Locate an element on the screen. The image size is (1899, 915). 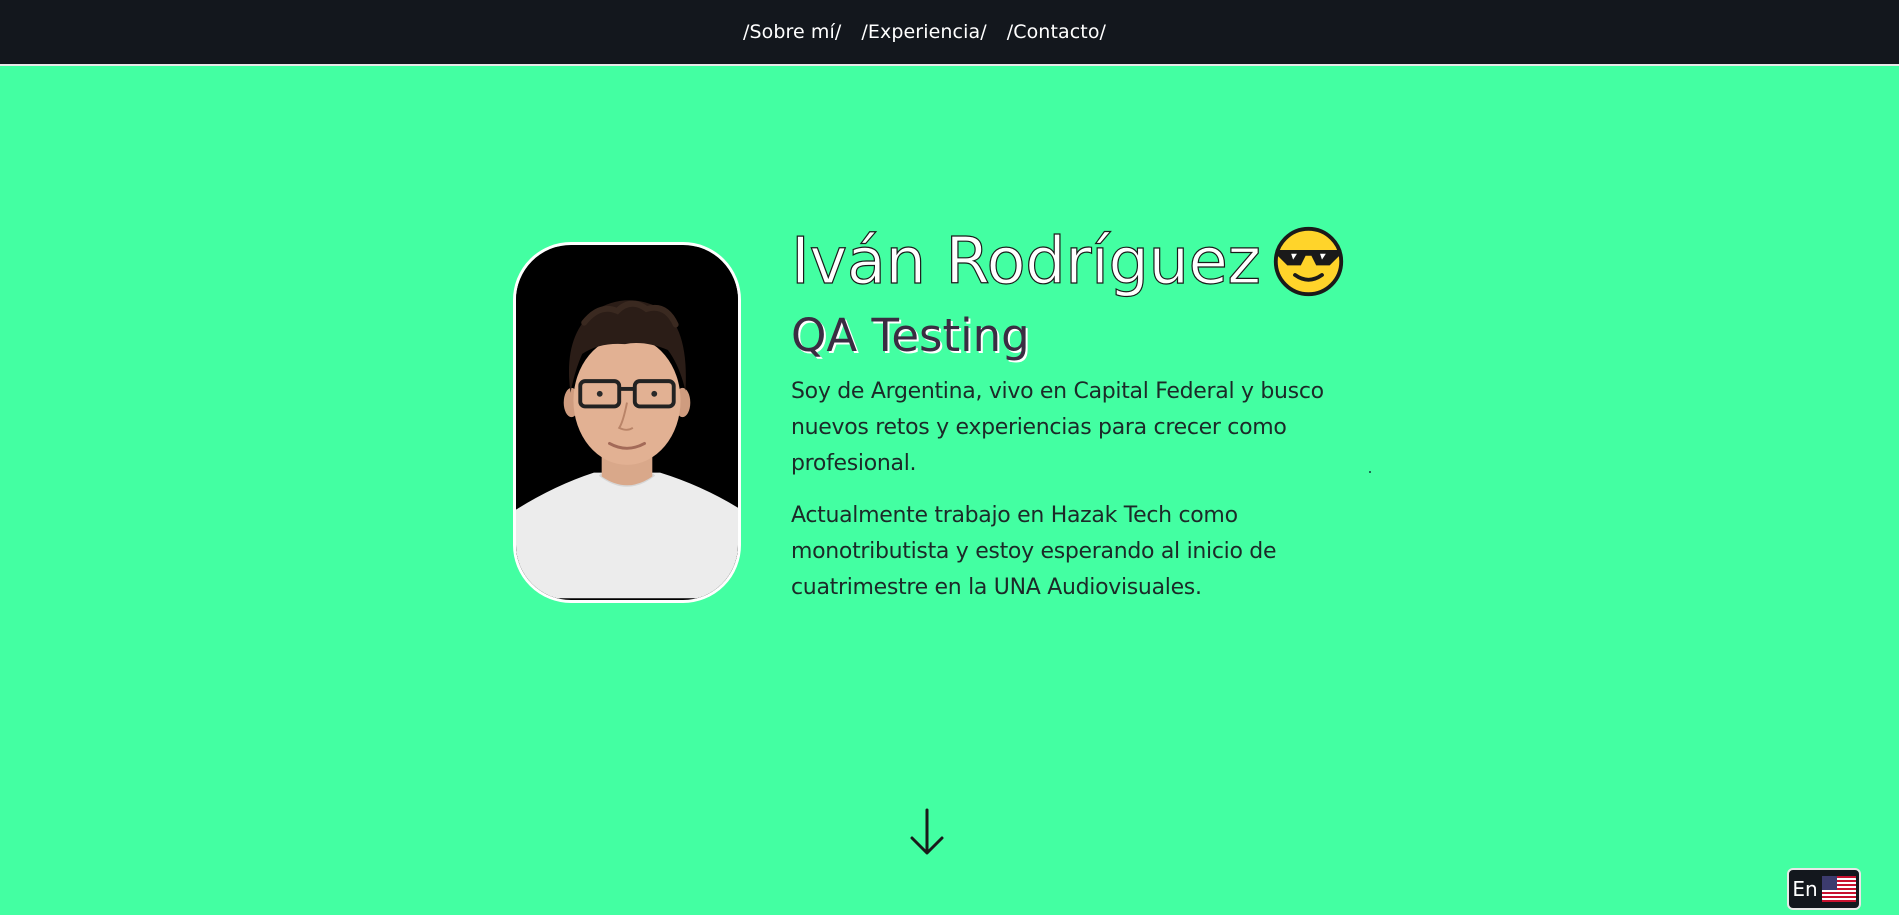
us-flag-icon is located at coordinates (1838, 889).